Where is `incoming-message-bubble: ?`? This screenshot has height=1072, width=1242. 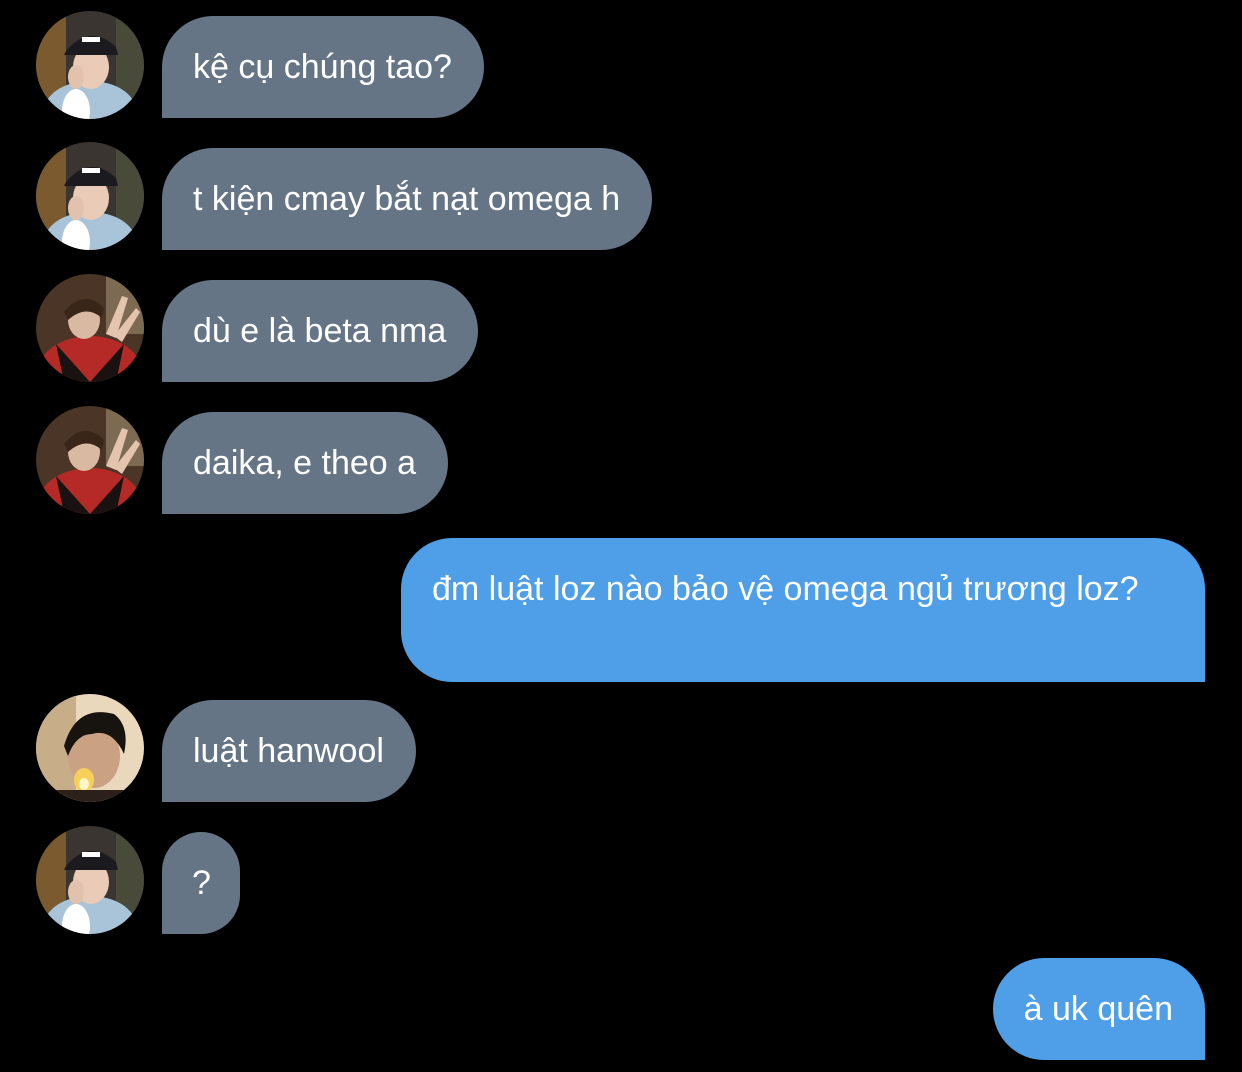 incoming-message-bubble: ? is located at coordinates (201, 883).